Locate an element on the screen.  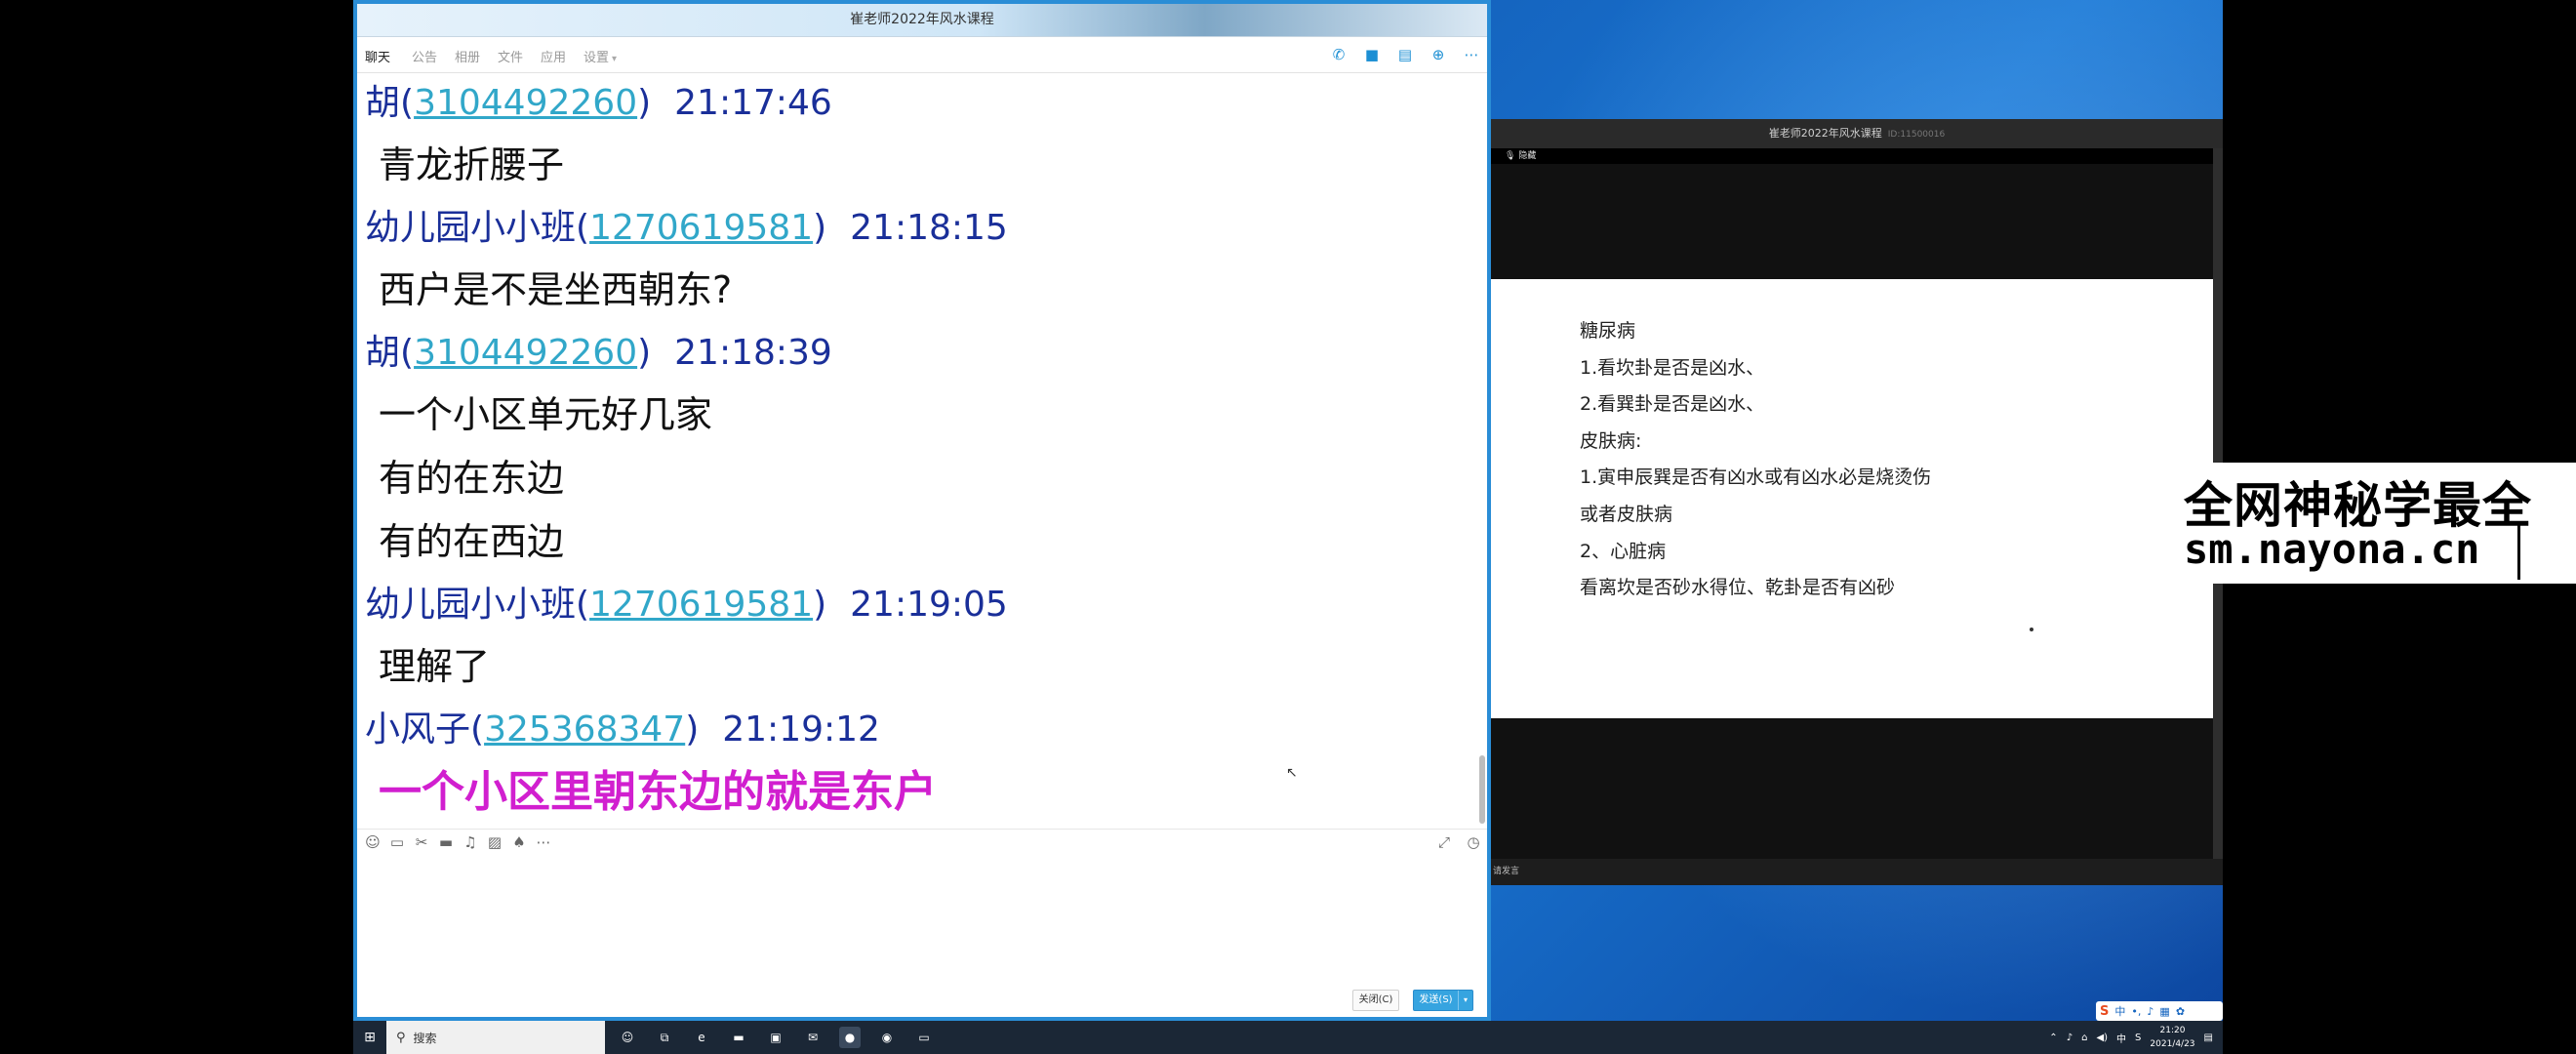
message-scrollbar is located at coordinates (1482, 790).